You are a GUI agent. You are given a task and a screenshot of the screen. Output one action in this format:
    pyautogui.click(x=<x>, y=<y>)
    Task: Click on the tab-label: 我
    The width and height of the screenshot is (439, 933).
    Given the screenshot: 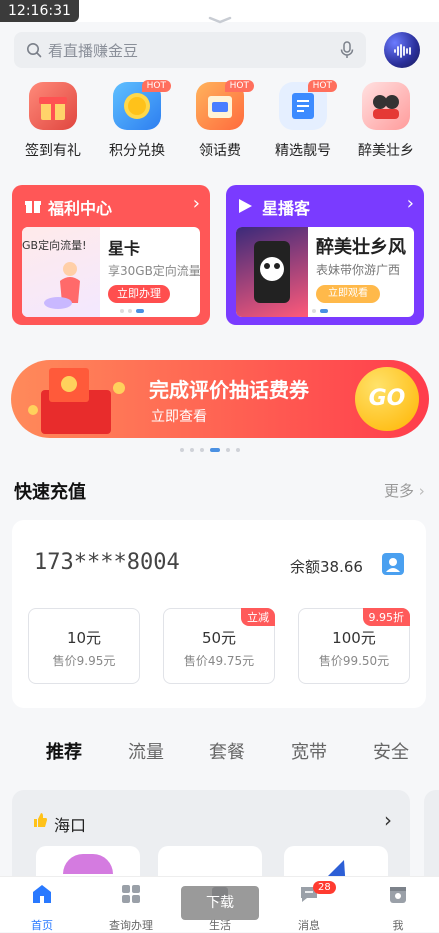 What is the action you would take?
    pyautogui.click(x=398, y=925)
    